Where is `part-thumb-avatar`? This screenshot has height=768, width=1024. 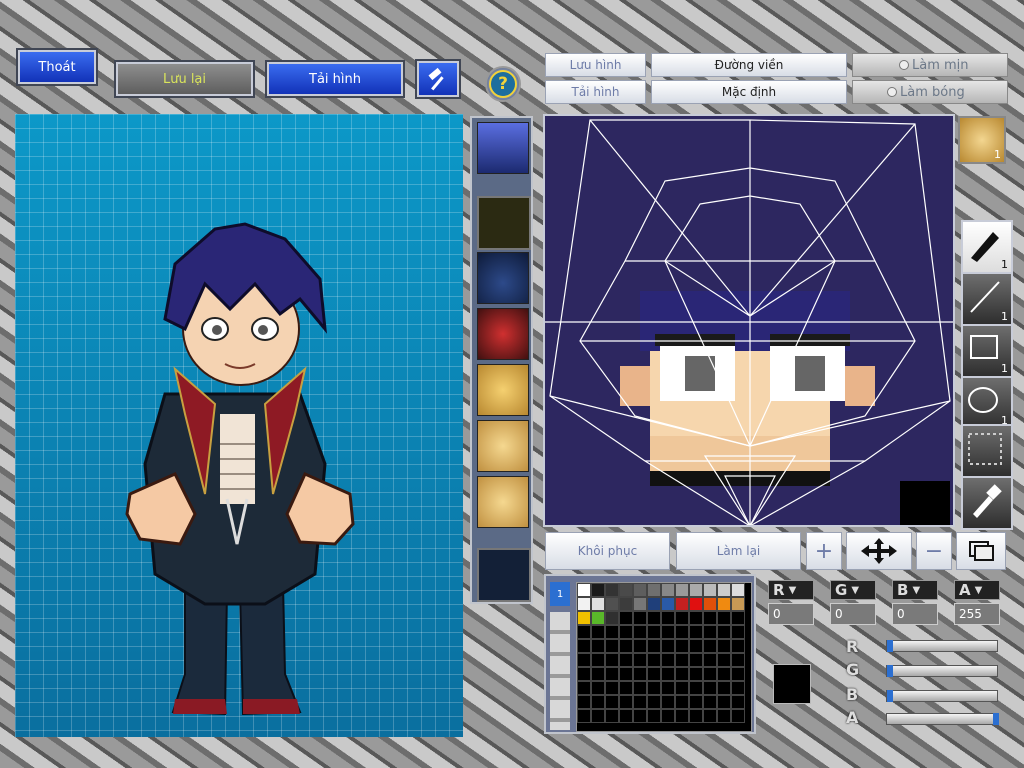 part-thumb-avatar is located at coordinates (503, 148).